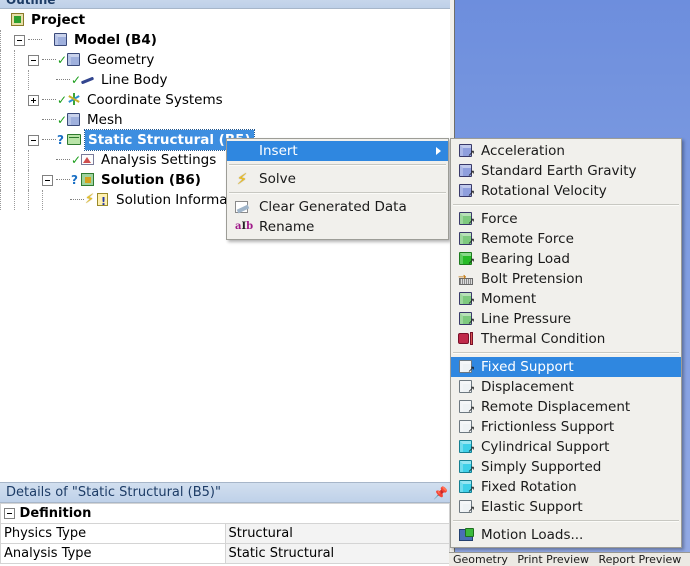  Describe the element at coordinates (337, 533) in the screenshot. I see `details-row-value: Structural` at that location.